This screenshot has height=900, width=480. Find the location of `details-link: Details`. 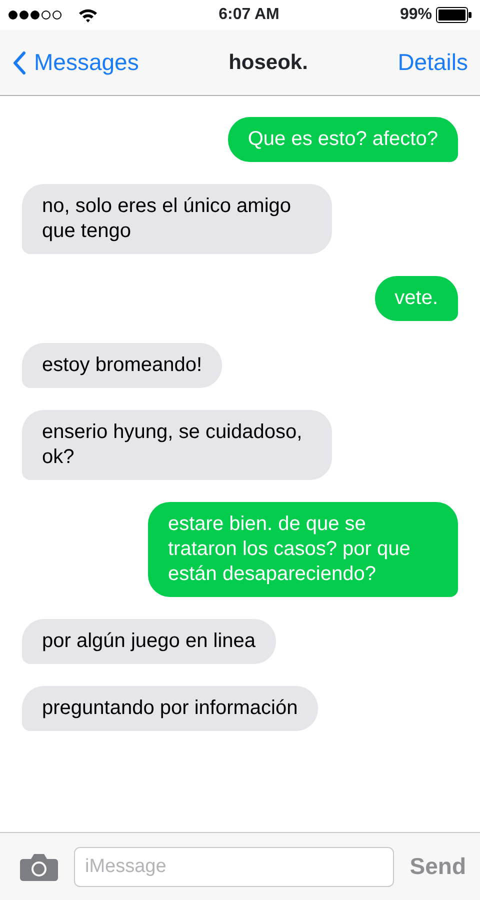

details-link: Details is located at coordinates (433, 62).